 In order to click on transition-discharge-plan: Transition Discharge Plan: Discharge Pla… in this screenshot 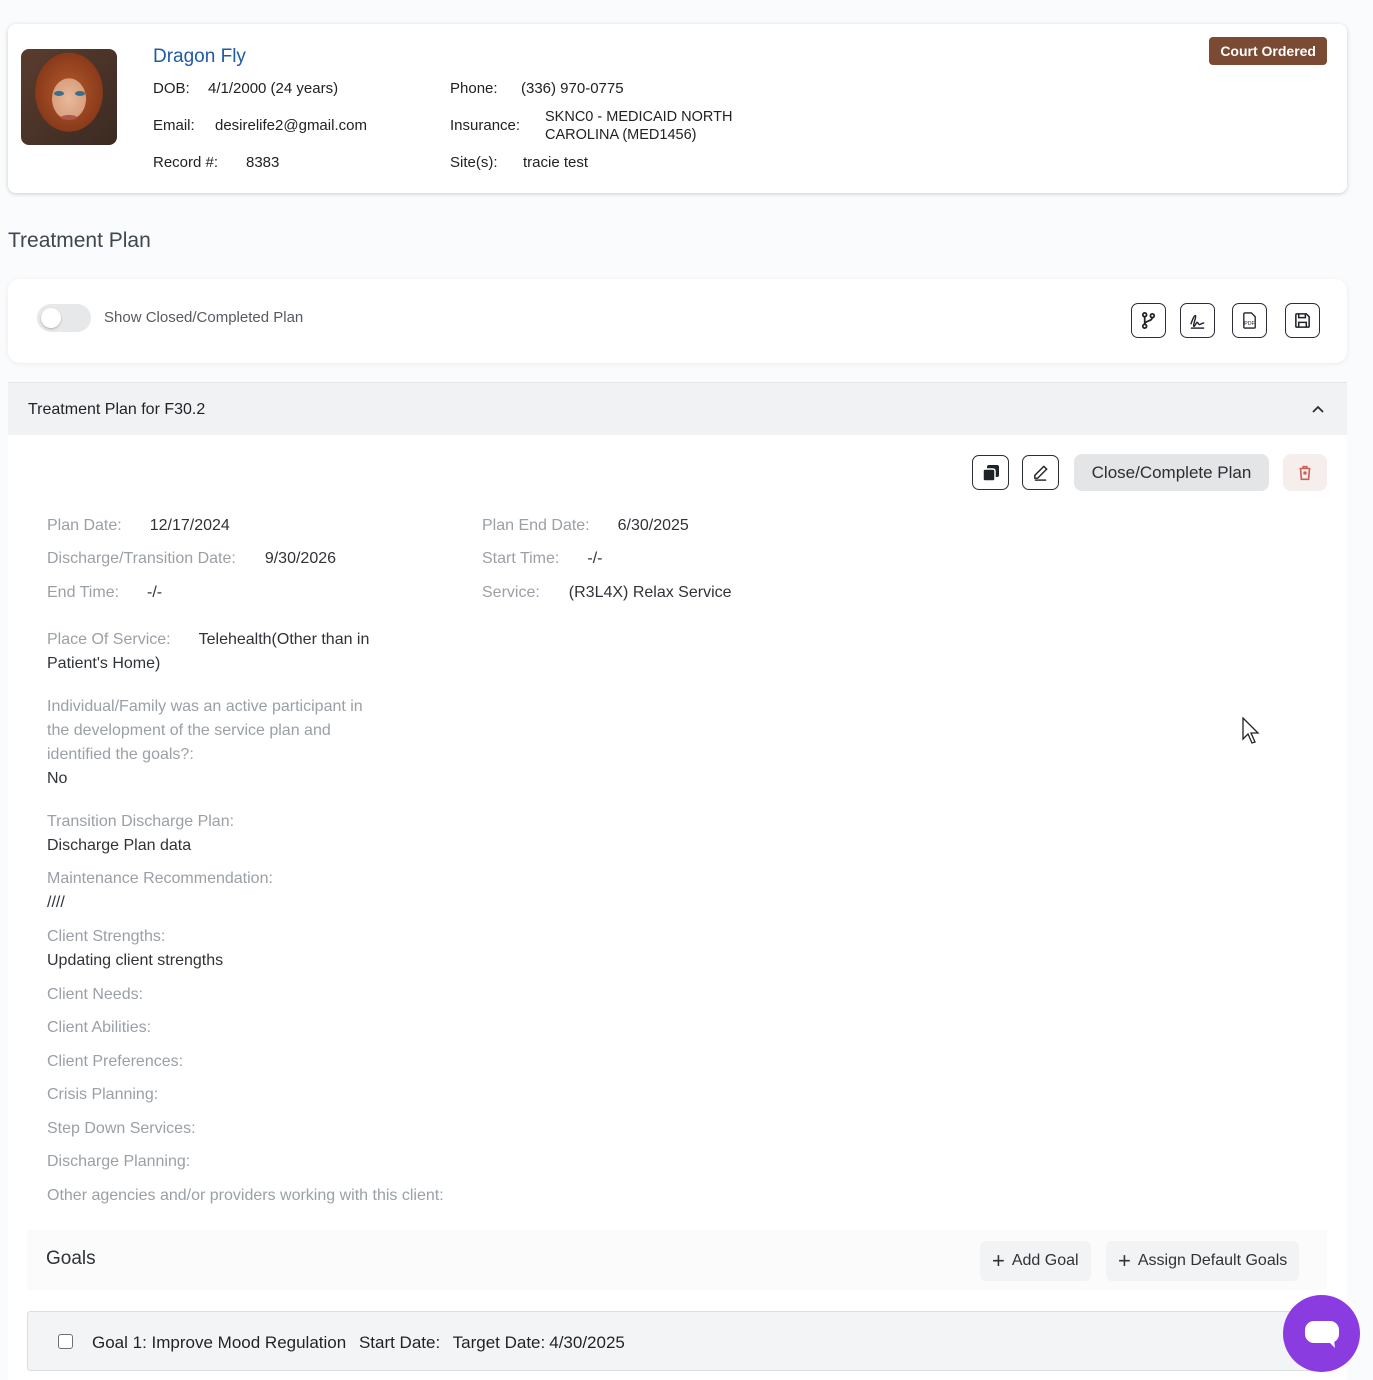, I will do `click(141, 833)`.